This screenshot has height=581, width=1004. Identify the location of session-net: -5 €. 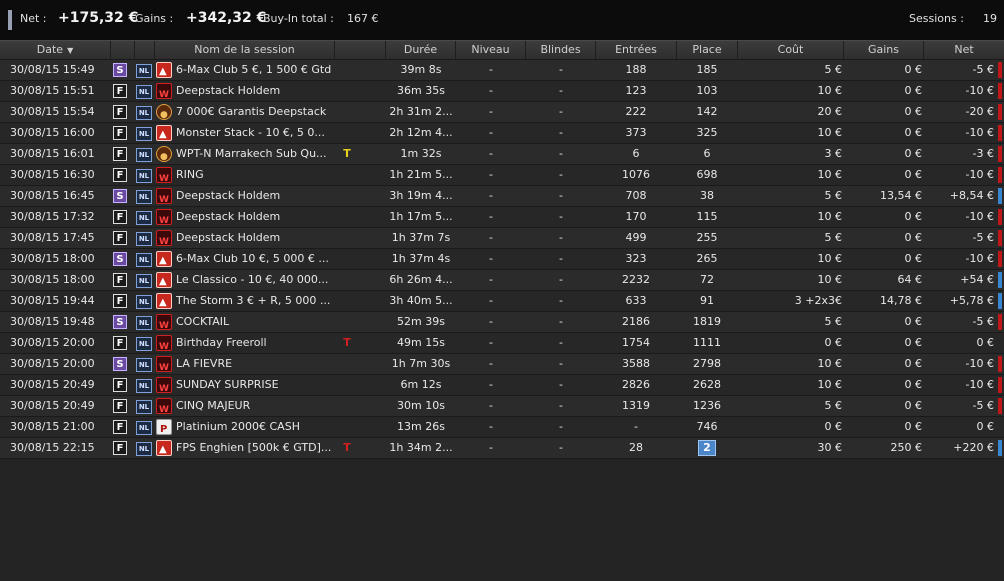
(983, 237).